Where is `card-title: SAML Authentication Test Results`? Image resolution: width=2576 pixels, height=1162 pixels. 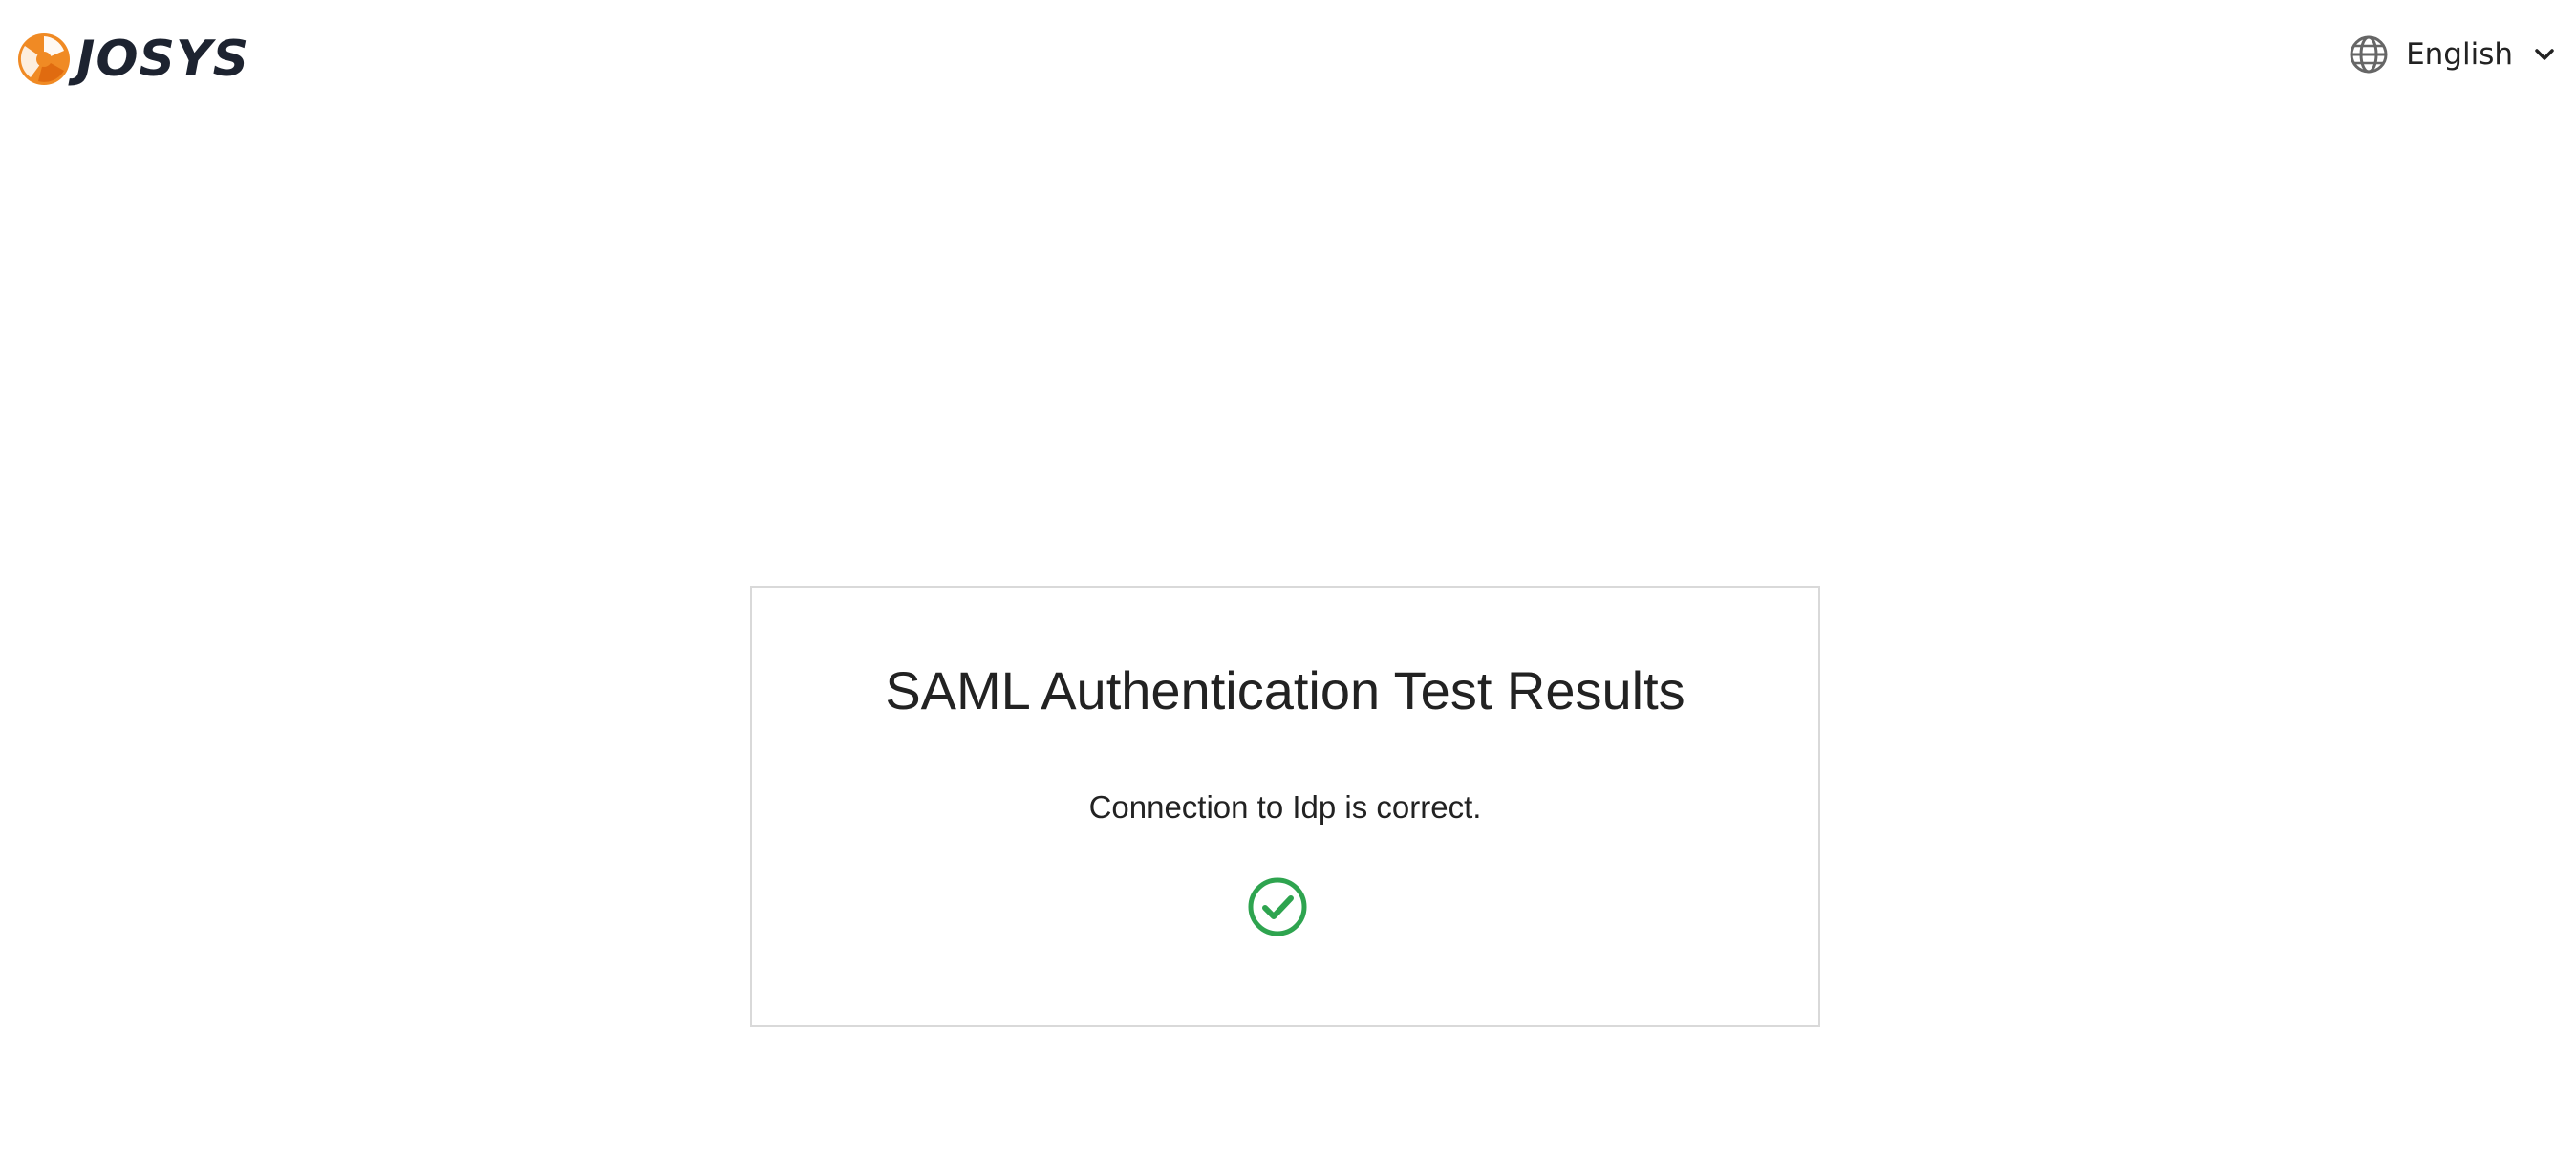 card-title: SAML Authentication Test Results is located at coordinates (1285, 690).